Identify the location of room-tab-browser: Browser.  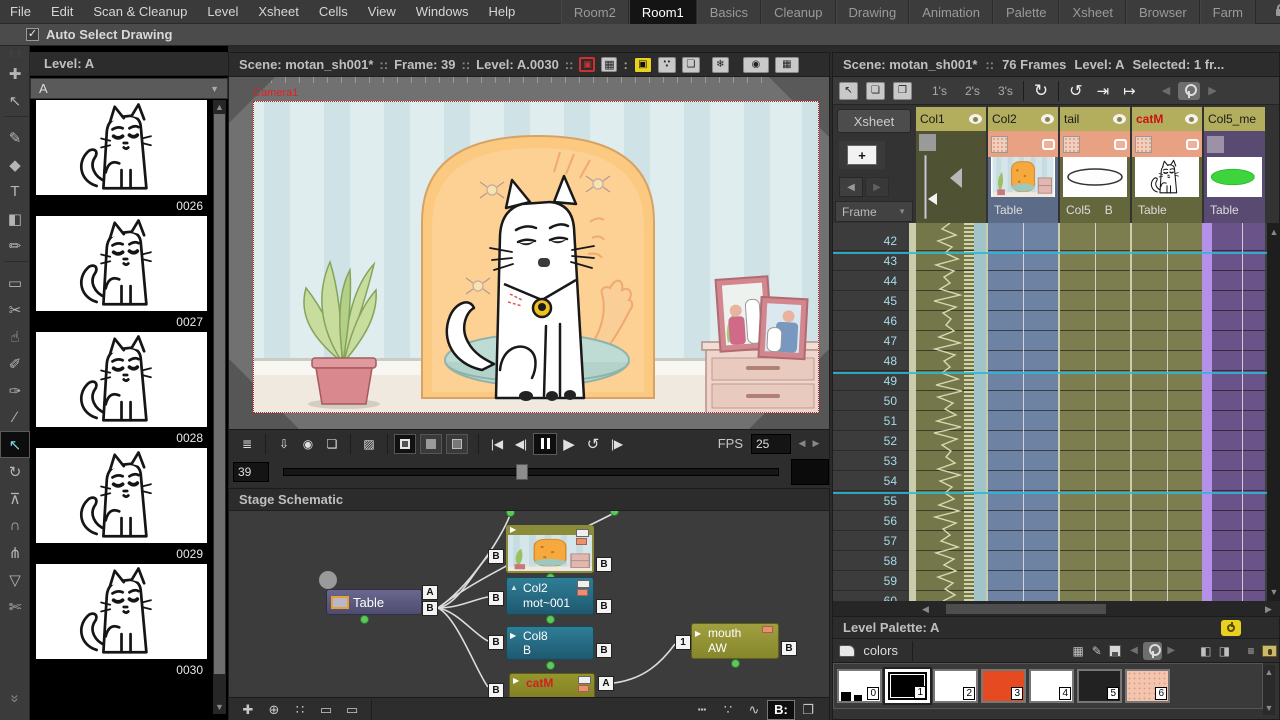
(1162, 12).